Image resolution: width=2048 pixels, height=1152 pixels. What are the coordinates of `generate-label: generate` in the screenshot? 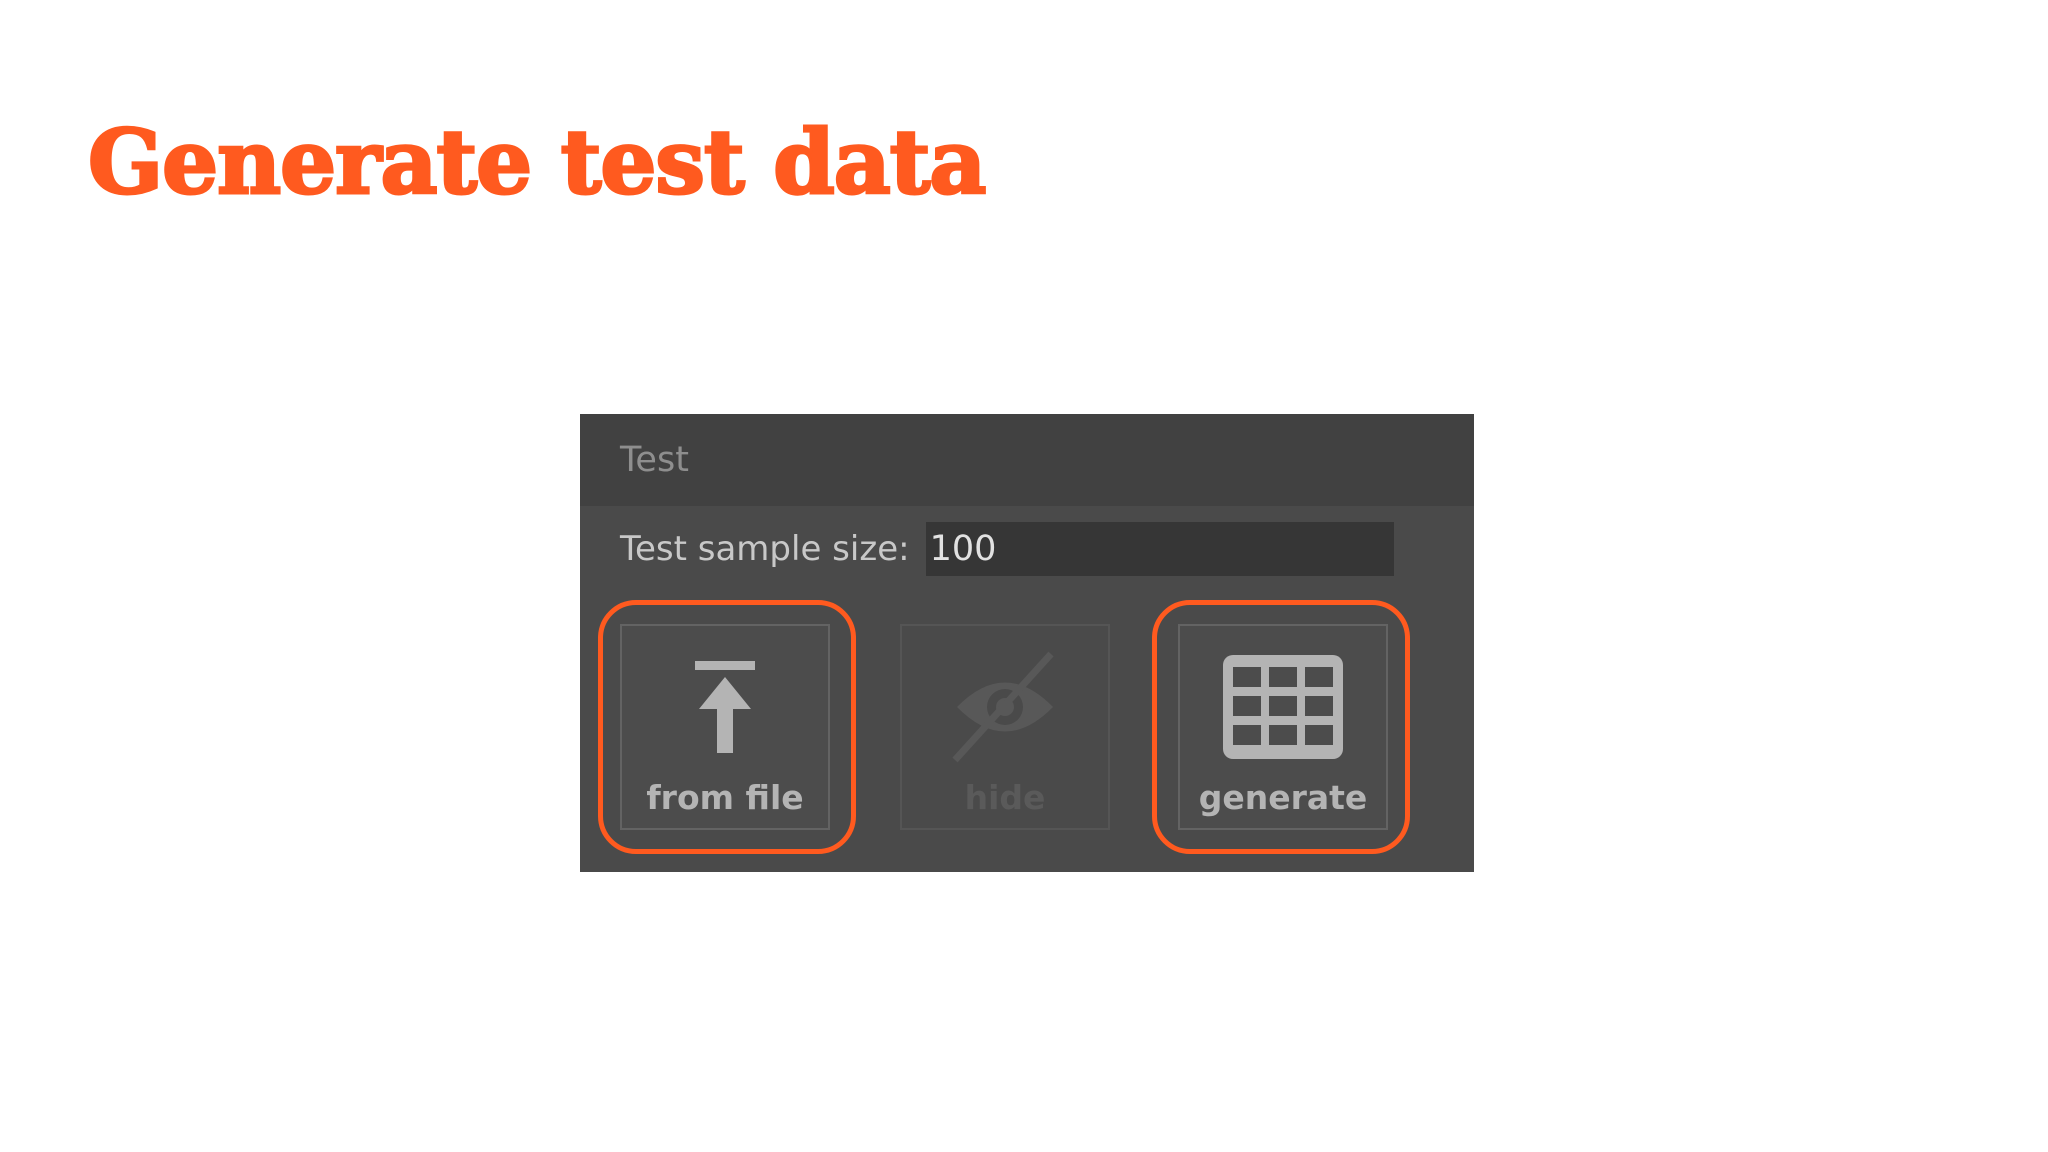 It's located at (1283, 797).